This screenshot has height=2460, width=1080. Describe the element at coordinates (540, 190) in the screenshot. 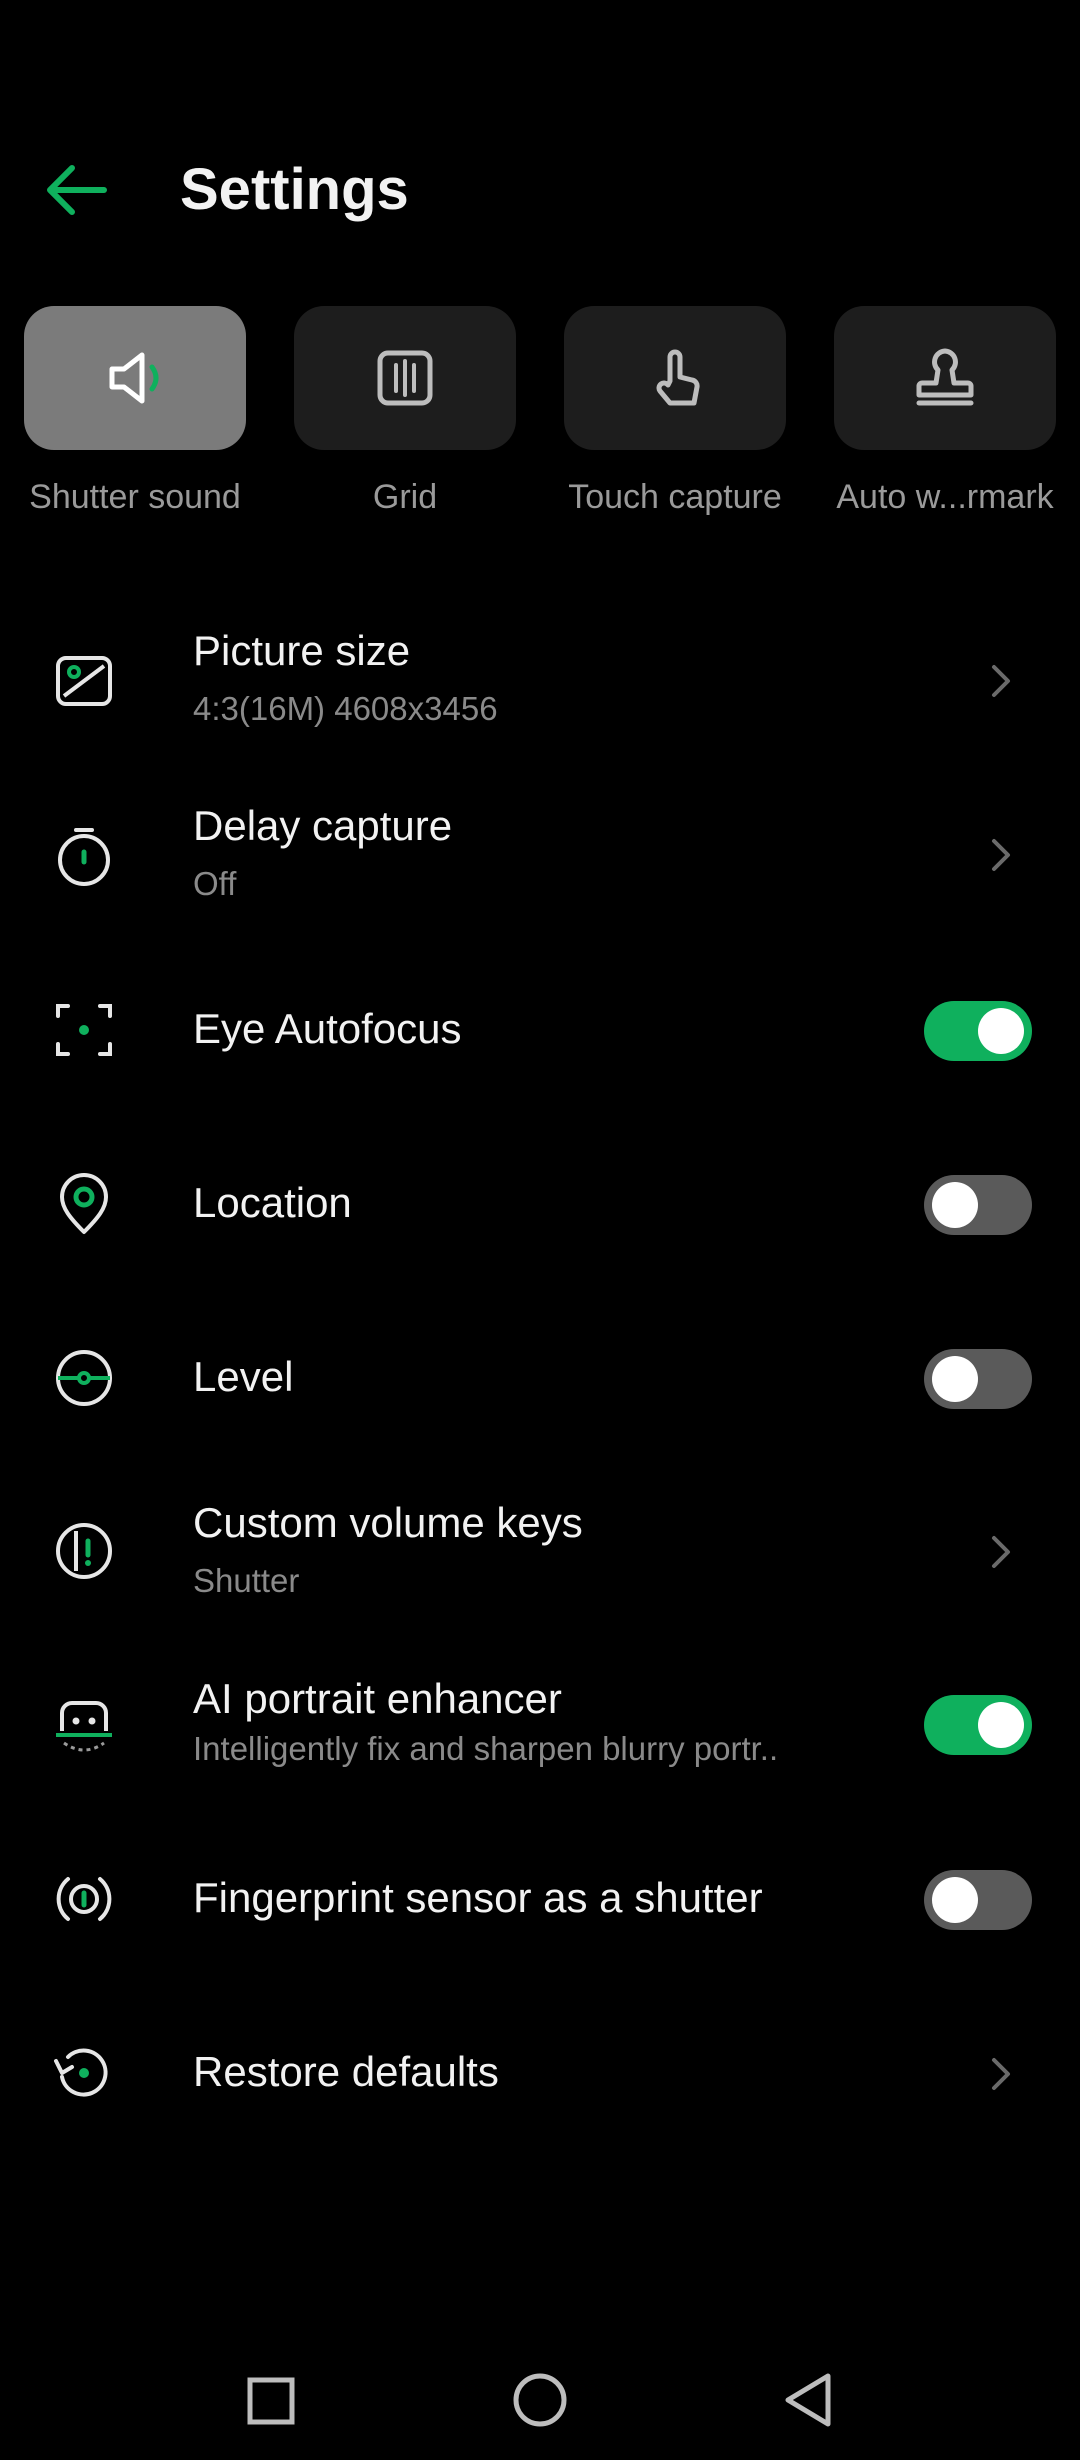

I see `header: Settings` at that location.